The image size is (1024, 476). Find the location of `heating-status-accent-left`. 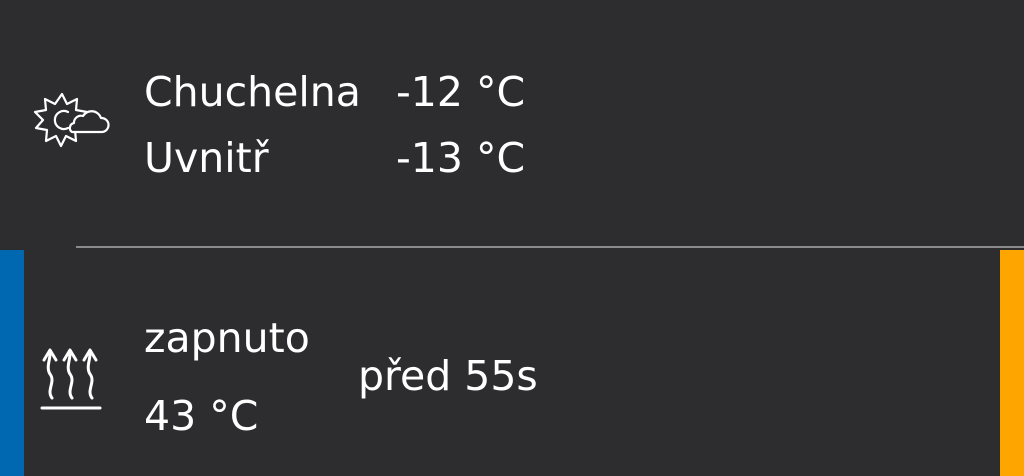

heating-status-accent-left is located at coordinates (12, 363).